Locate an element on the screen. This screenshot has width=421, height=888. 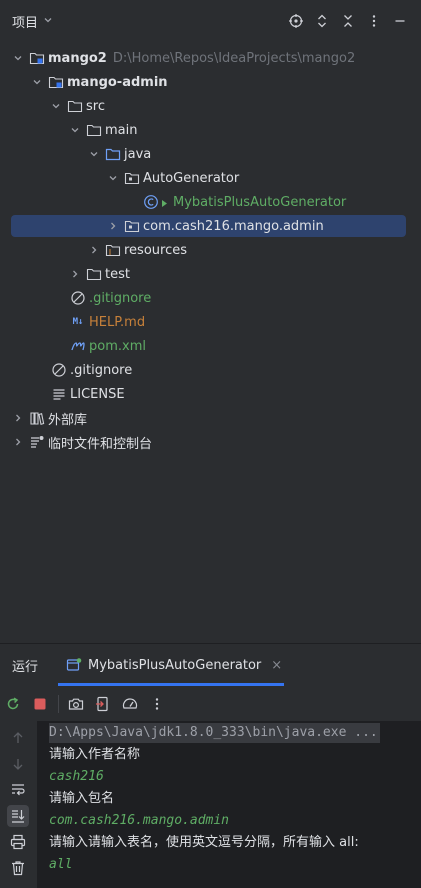
console-line: 请输入包名 is located at coordinates (82, 798).